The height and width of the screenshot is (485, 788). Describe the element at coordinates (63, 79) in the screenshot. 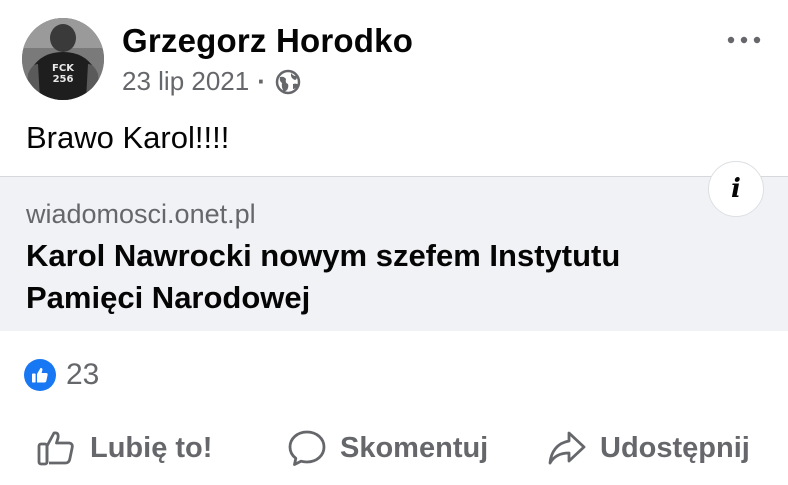

I see `avatar-shirt-text-2: 256` at that location.